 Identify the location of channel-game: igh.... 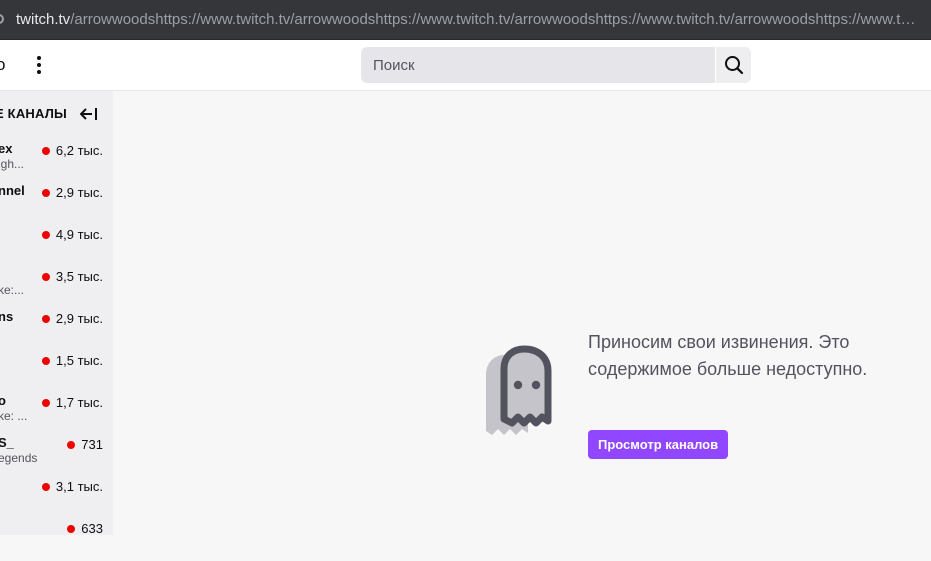
(12, 164).